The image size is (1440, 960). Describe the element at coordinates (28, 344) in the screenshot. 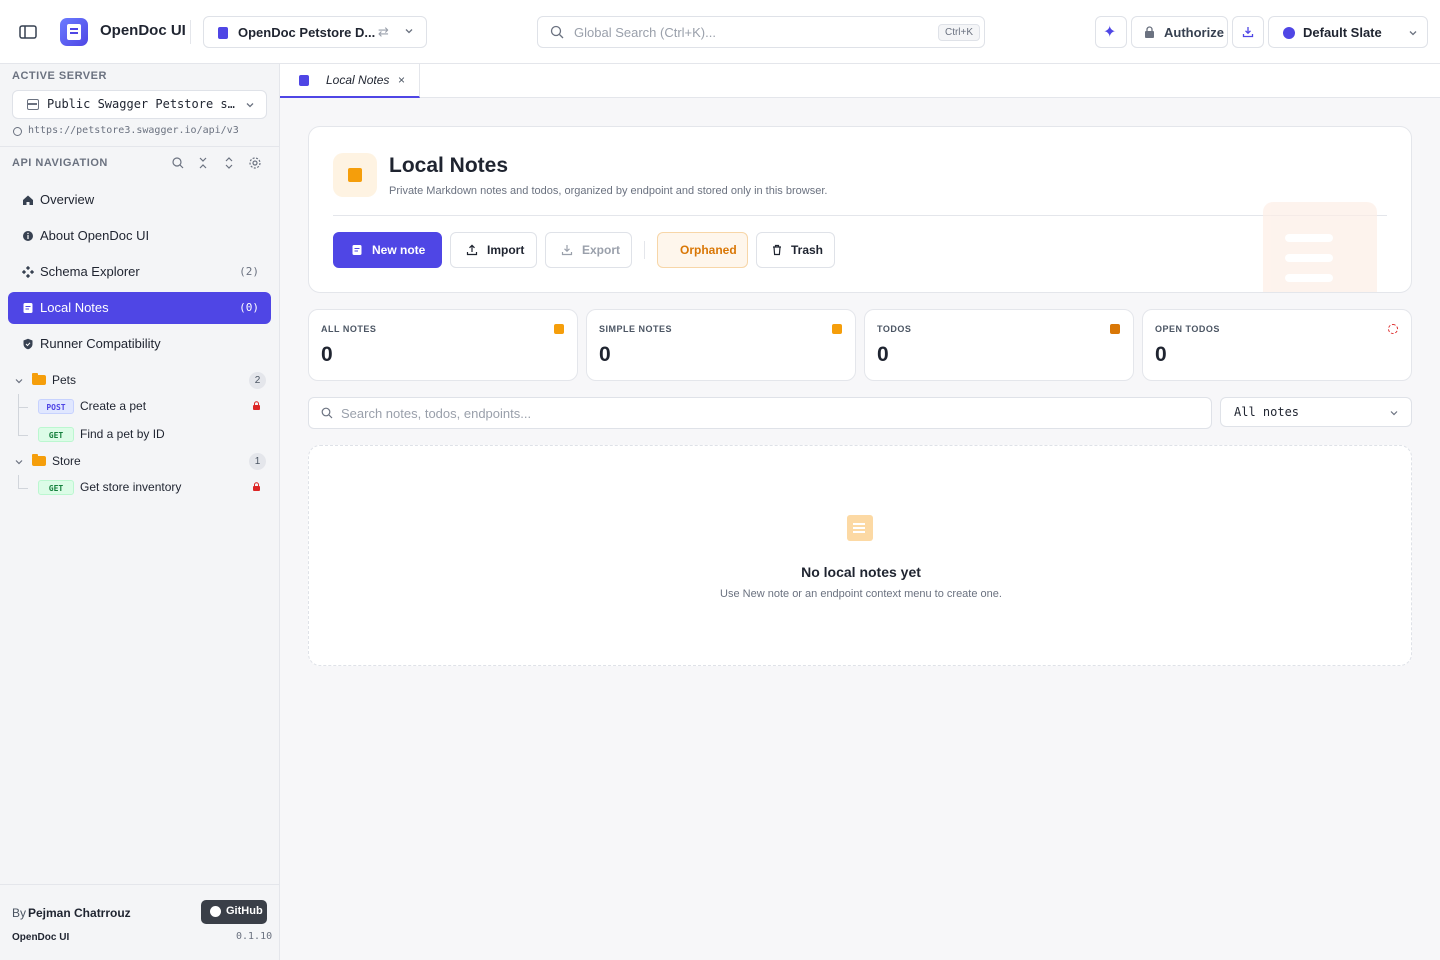

I see `shield-icon` at that location.